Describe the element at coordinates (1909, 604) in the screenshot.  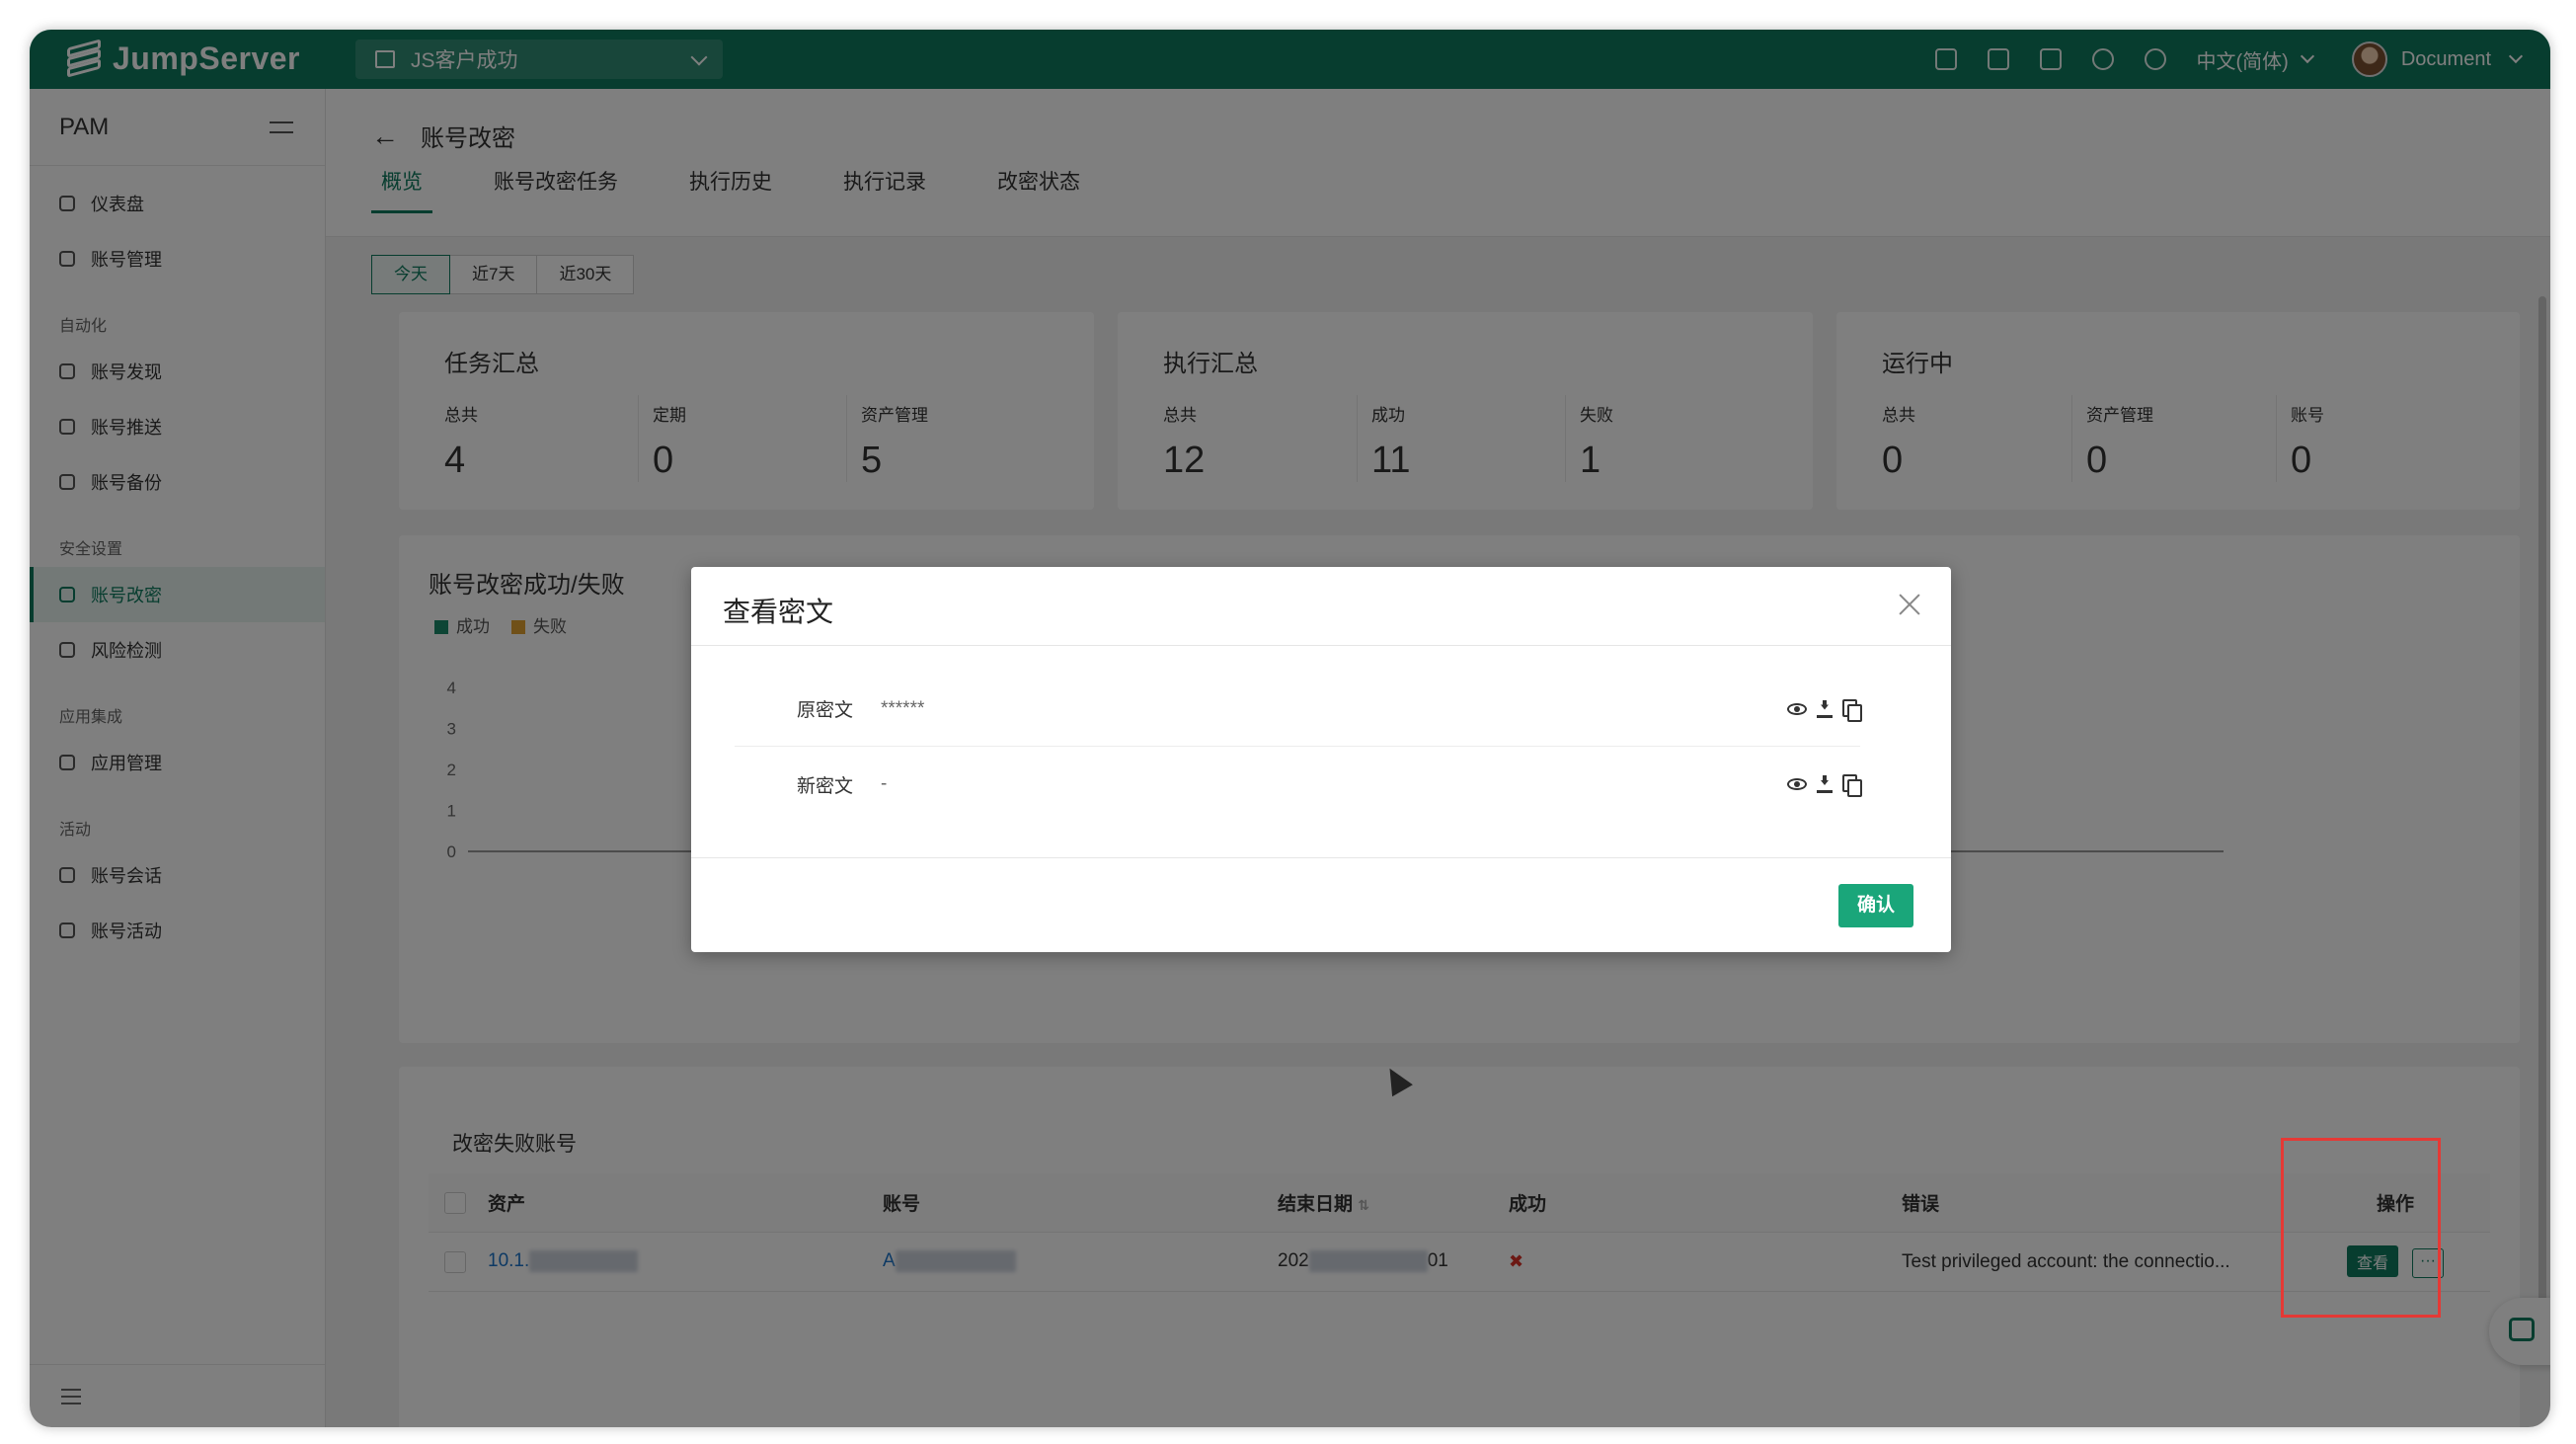
I see `close-icon` at that location.